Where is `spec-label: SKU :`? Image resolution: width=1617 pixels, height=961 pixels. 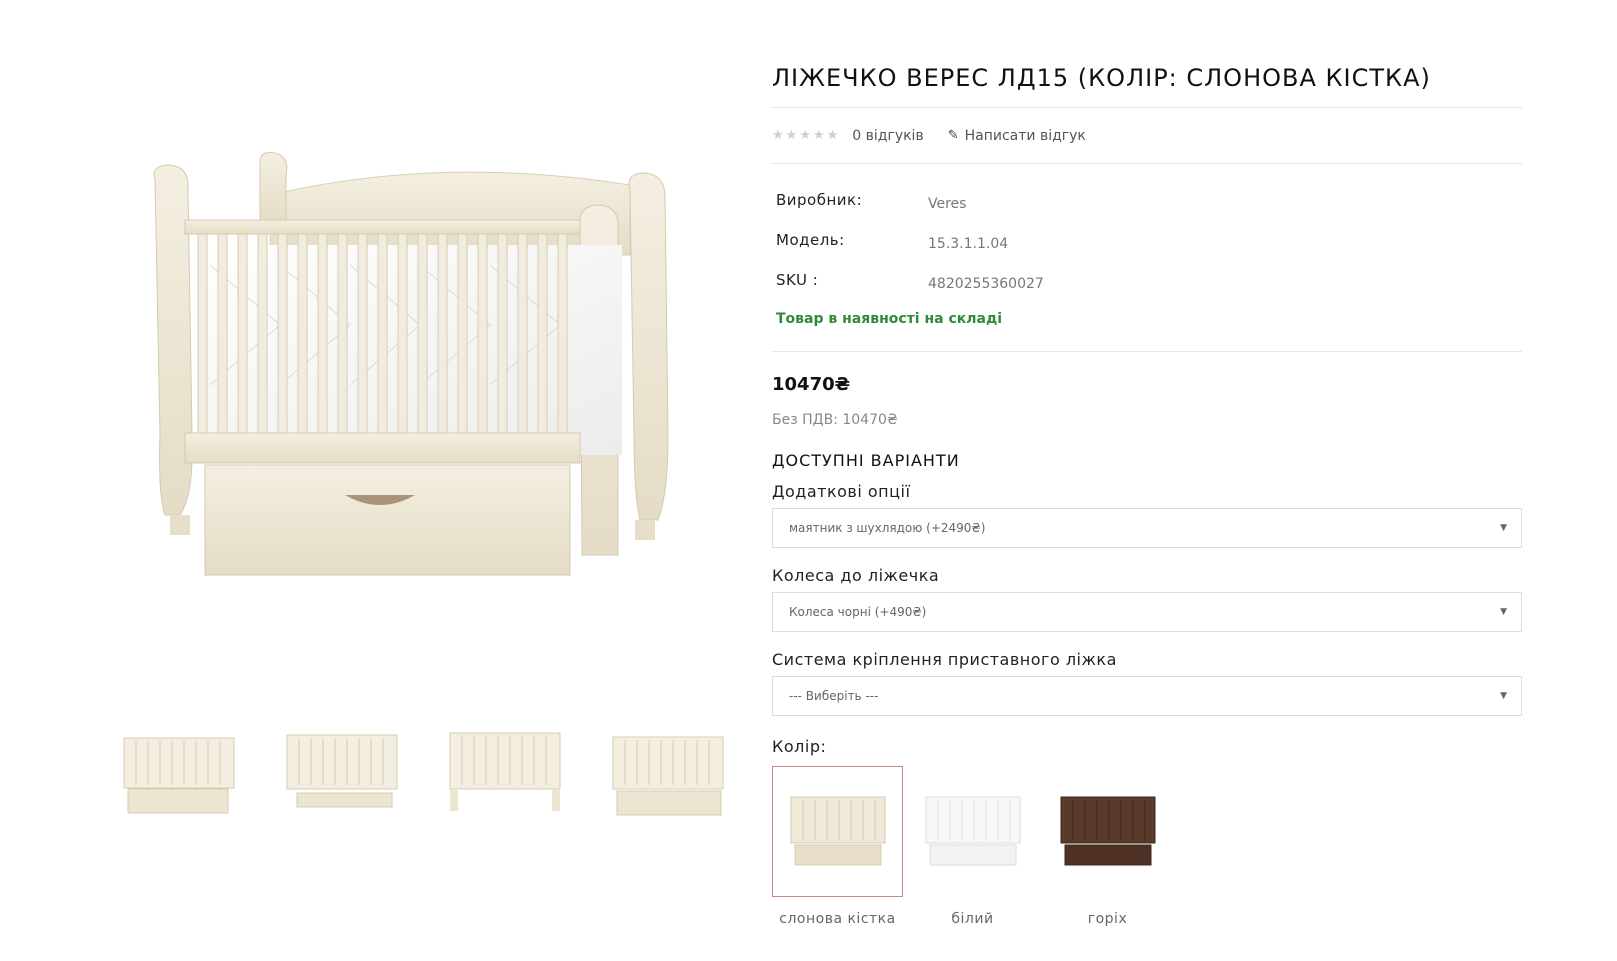
spec-label: SKU : is located at coordinates (797, 280).